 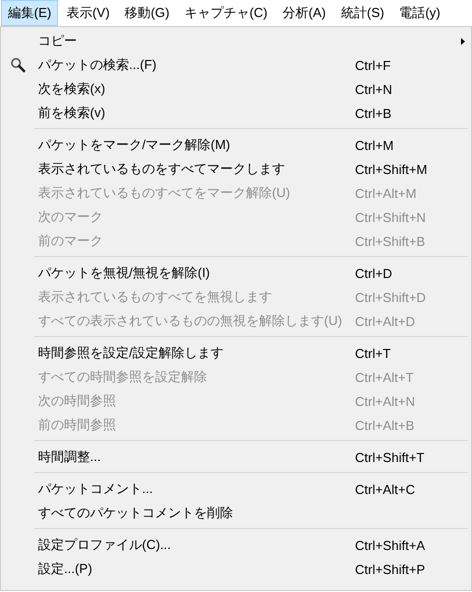 What do you see at coordinates (18, 65) in the screenshot?
I see `search-icon` at bounding box center [18, 65].